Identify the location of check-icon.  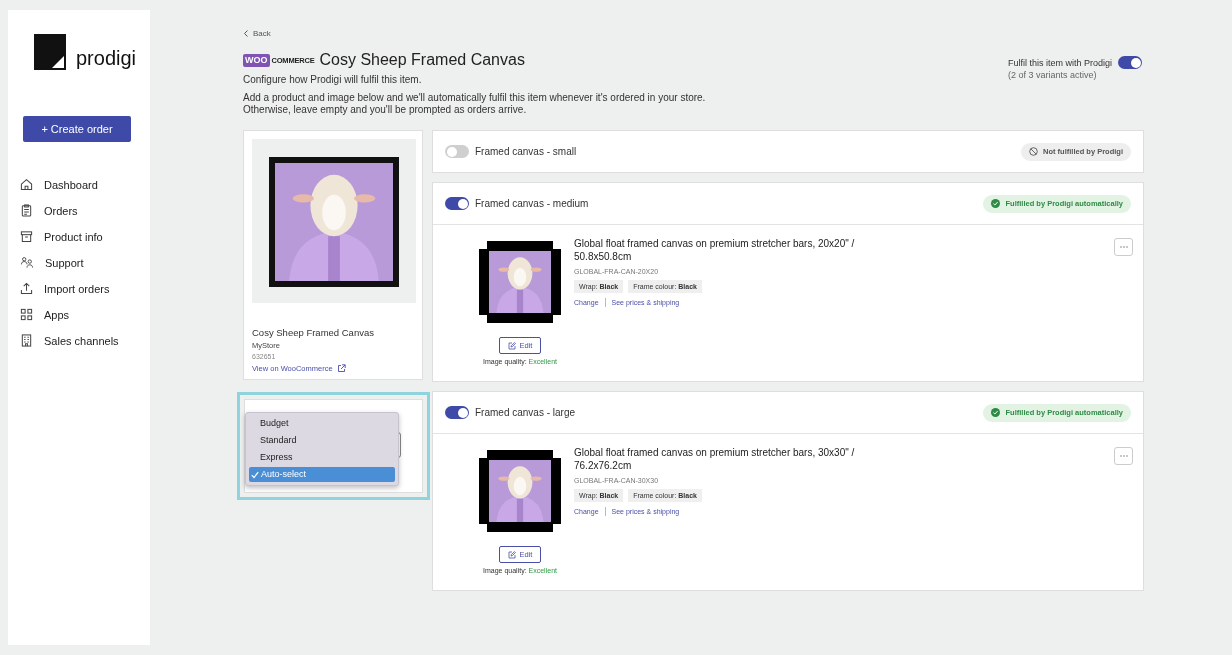
(255, 474).